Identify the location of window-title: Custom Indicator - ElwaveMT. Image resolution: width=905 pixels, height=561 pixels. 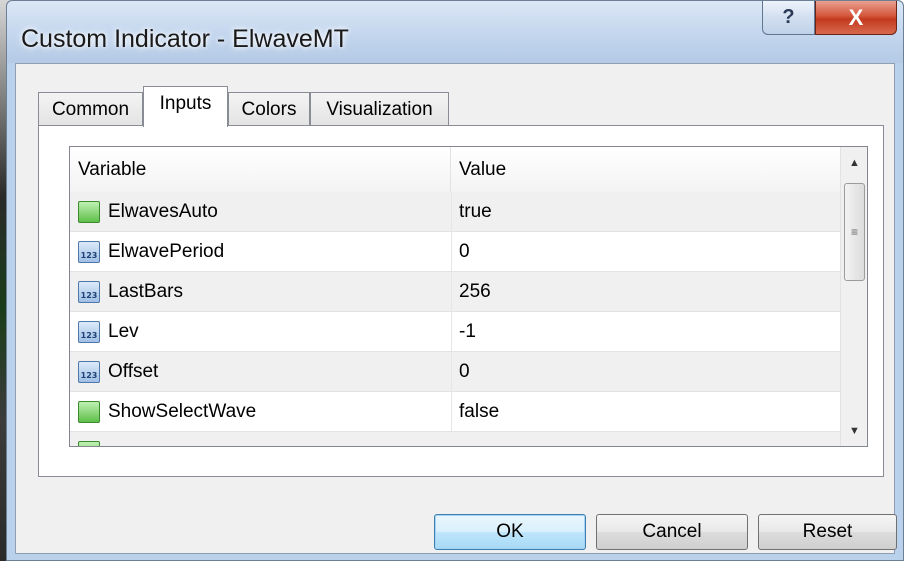
(185, 39).